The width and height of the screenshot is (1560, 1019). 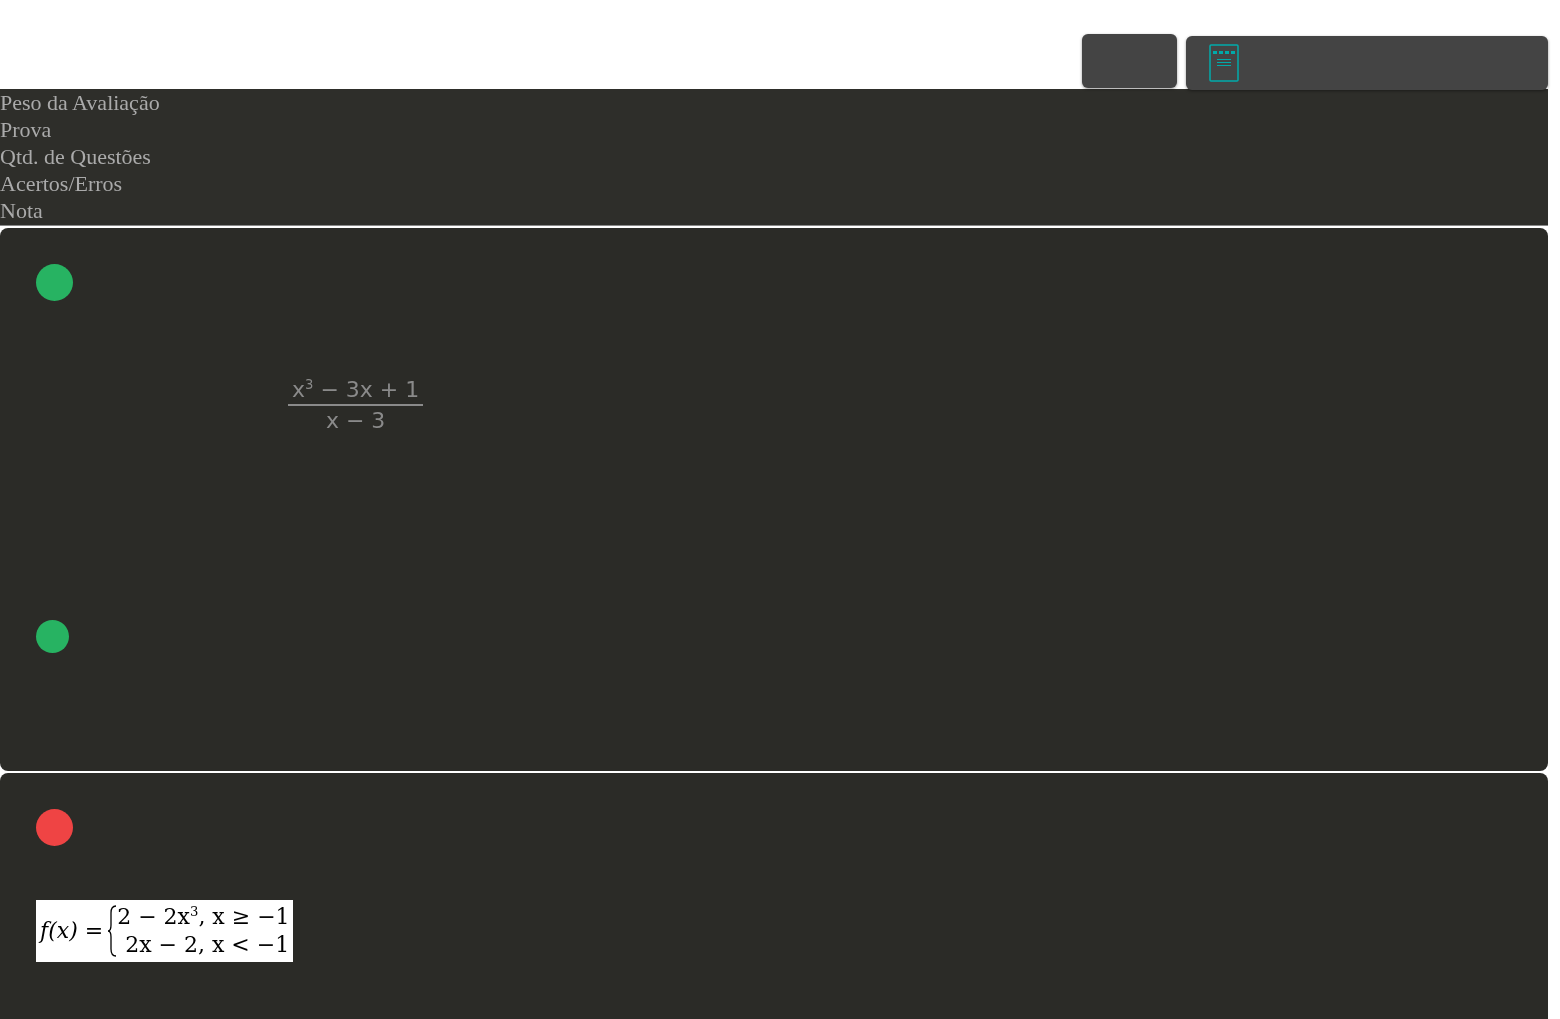 I want to click on summary-label: Qtd. de Questões, so click(x=75, y=156).